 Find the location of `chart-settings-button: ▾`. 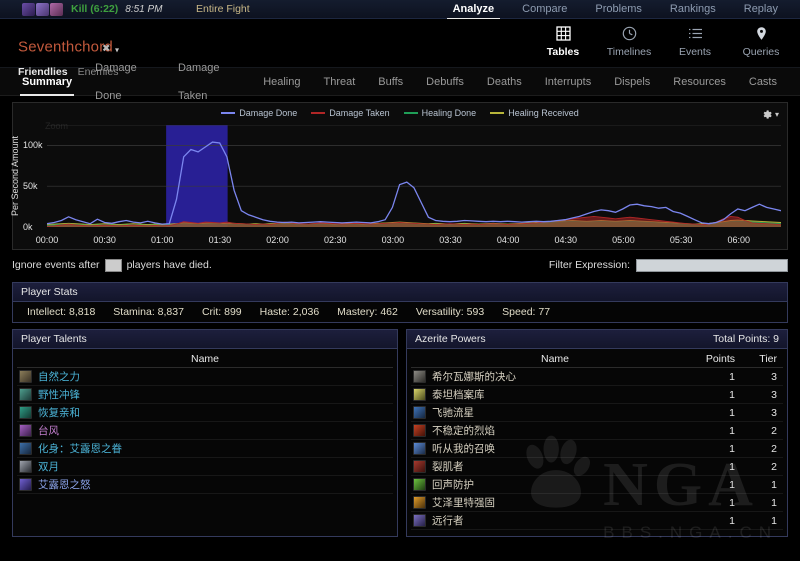

chart-settings-button: ▾ is located at coordinates (770, 114).